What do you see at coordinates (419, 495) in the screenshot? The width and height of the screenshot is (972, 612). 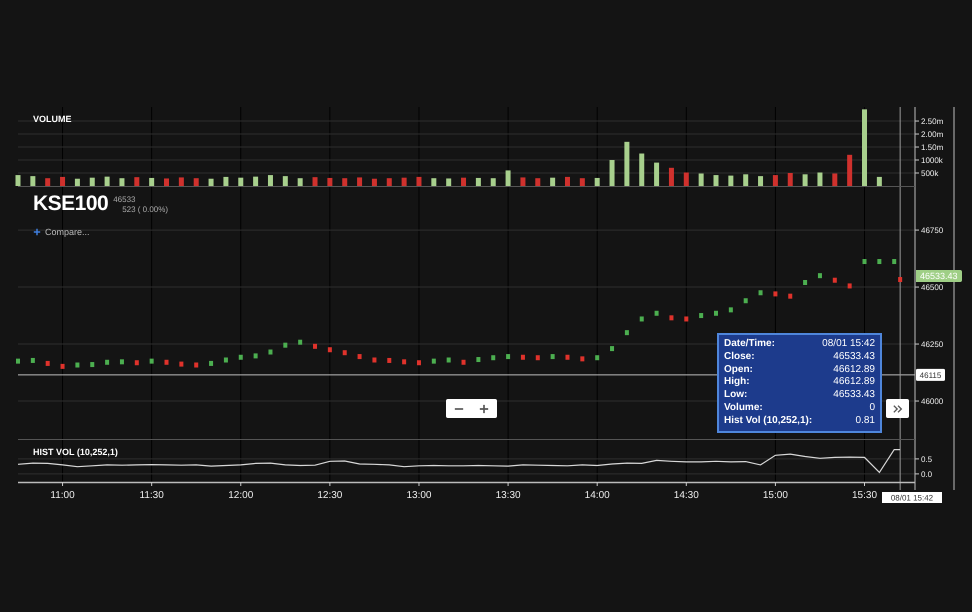 I see `axis-label: 13:00` at bounding box center [419, 495].